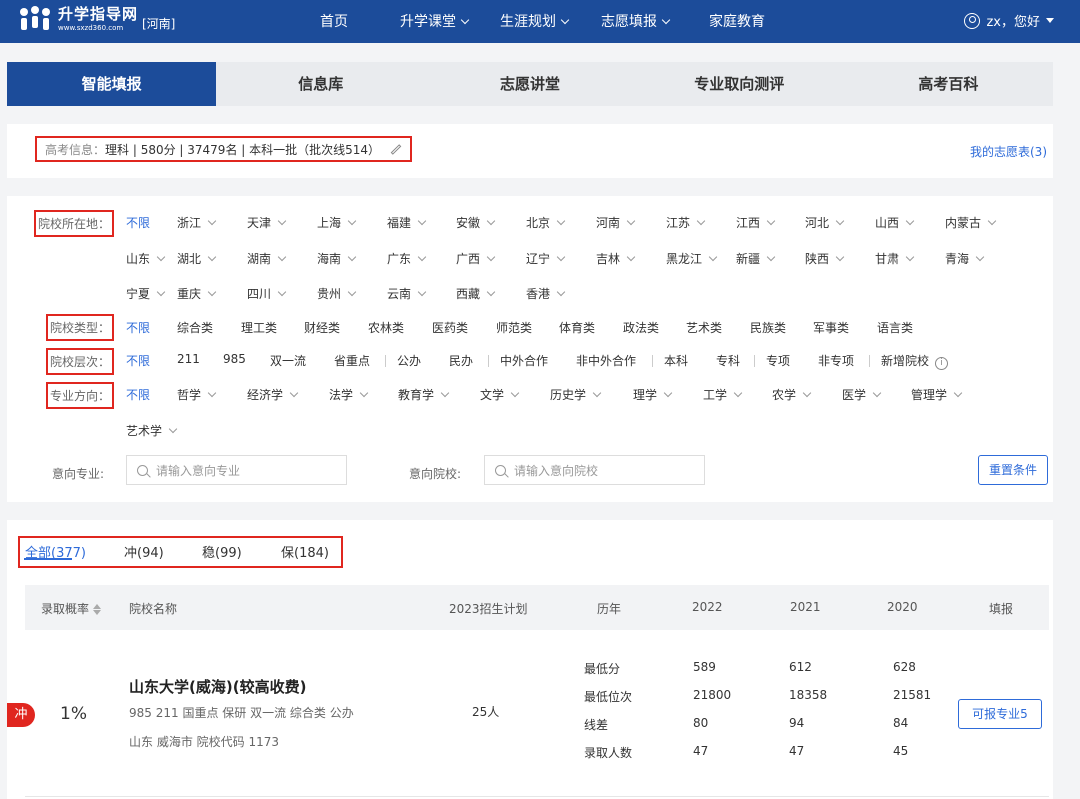 The image size is (1080, 799). Describe the element at coordinates (937, 394) in the screenshot. I see `major-option: 管理学` at that location.